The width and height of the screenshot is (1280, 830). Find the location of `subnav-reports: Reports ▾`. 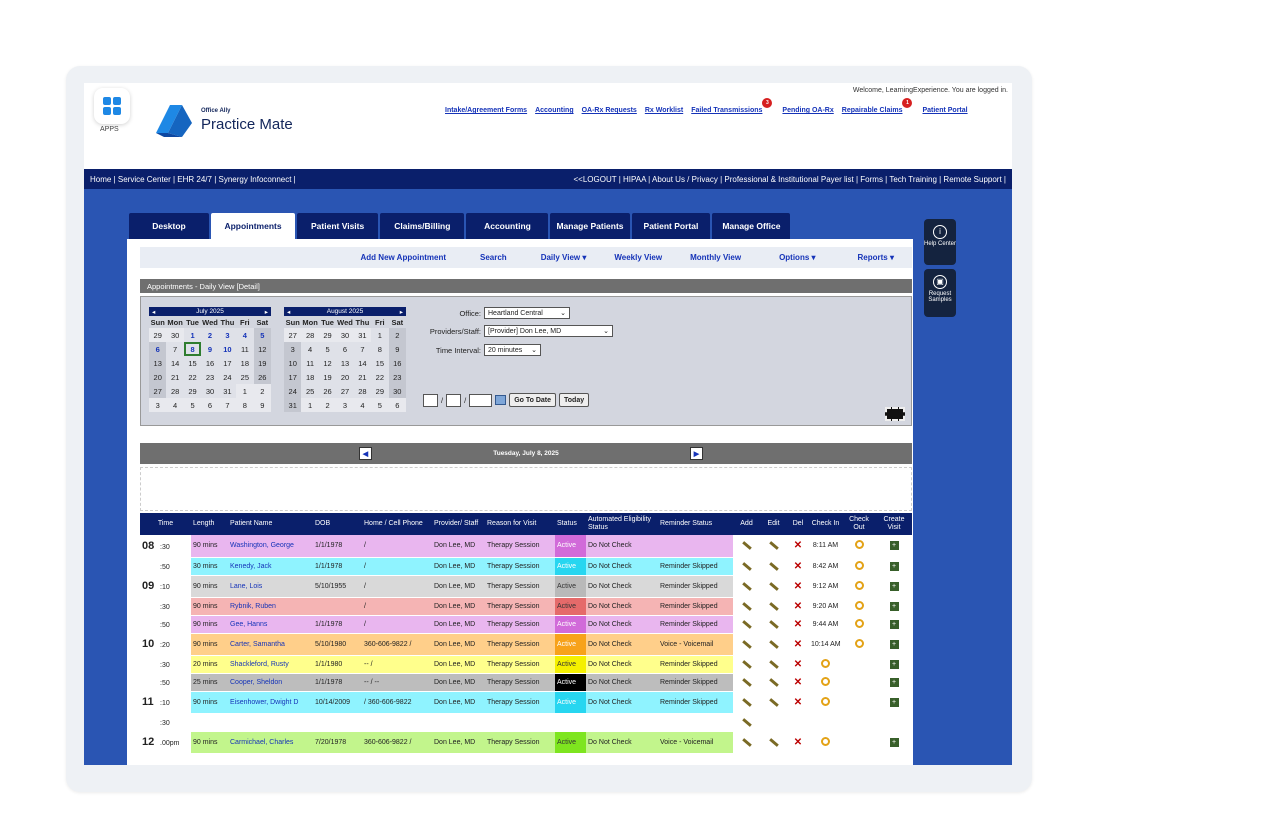

subnav-reports: Reports ▾ is located at coordinates (876, 257).